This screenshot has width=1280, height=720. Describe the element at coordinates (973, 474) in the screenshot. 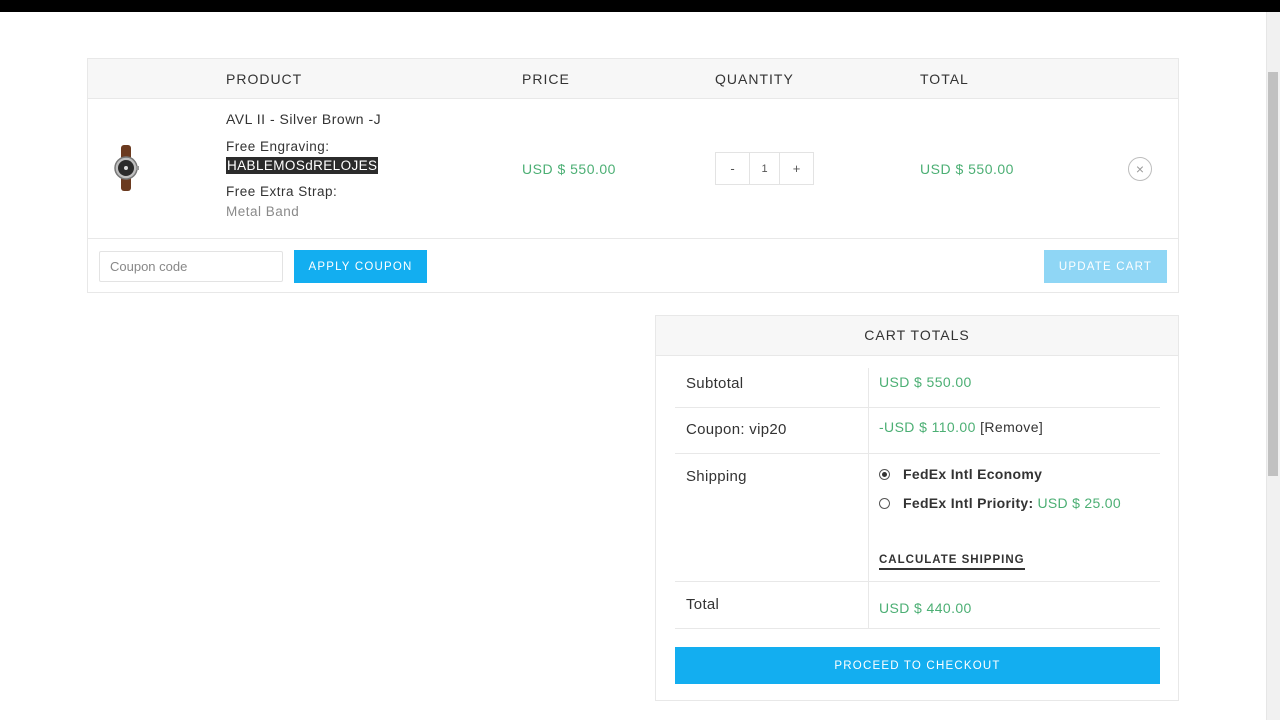

I see `shipping-option-label: FedEx Intl Economy` at that location.